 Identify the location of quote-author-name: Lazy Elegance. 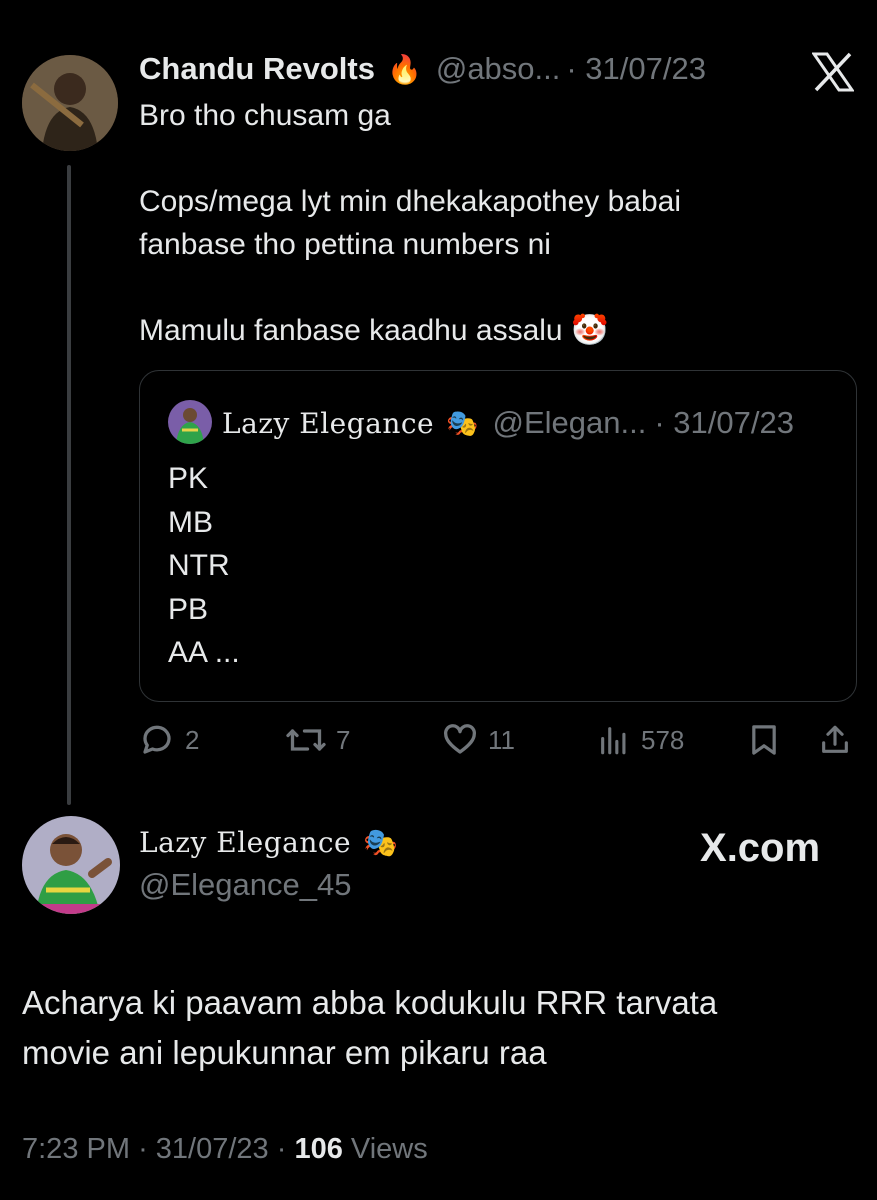
(328, 423).